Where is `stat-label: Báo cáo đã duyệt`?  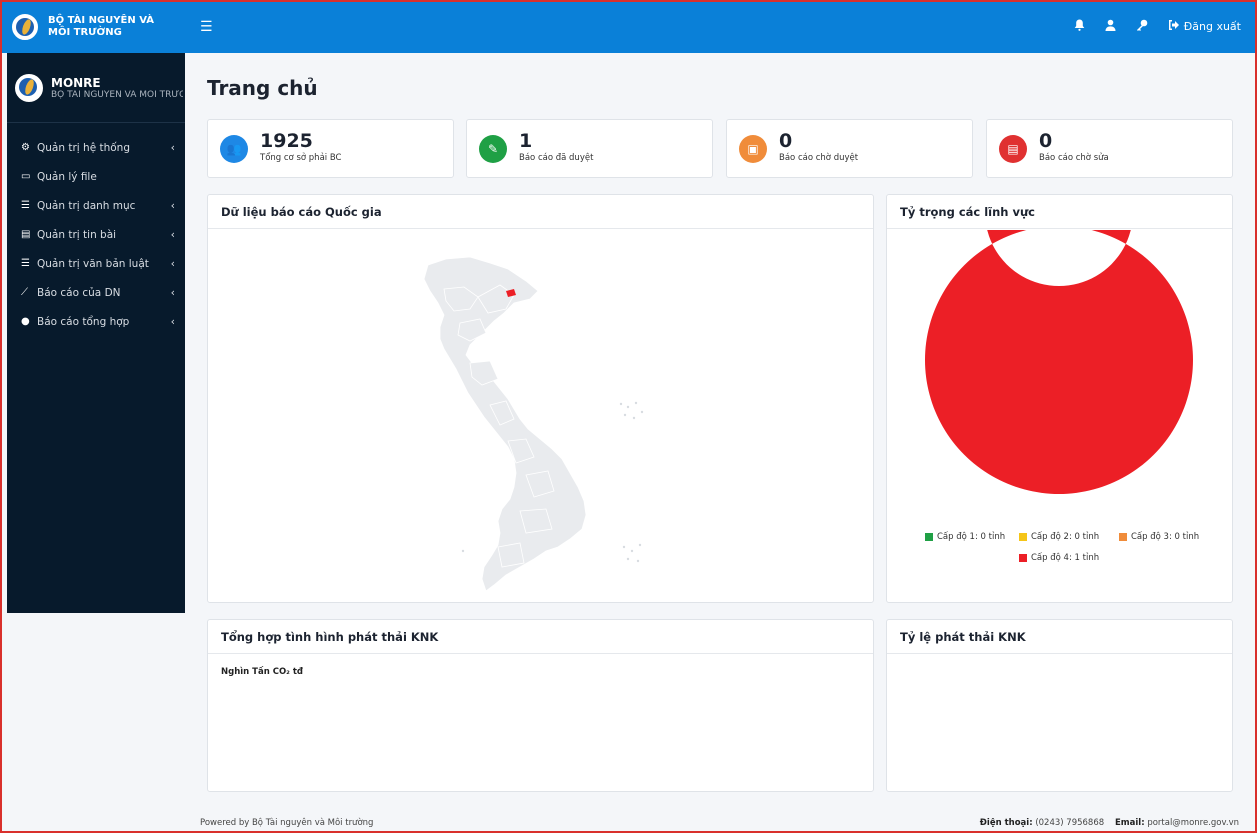
stat-label: Báo cáo đã duyệt is located at coordinates (556, 157).